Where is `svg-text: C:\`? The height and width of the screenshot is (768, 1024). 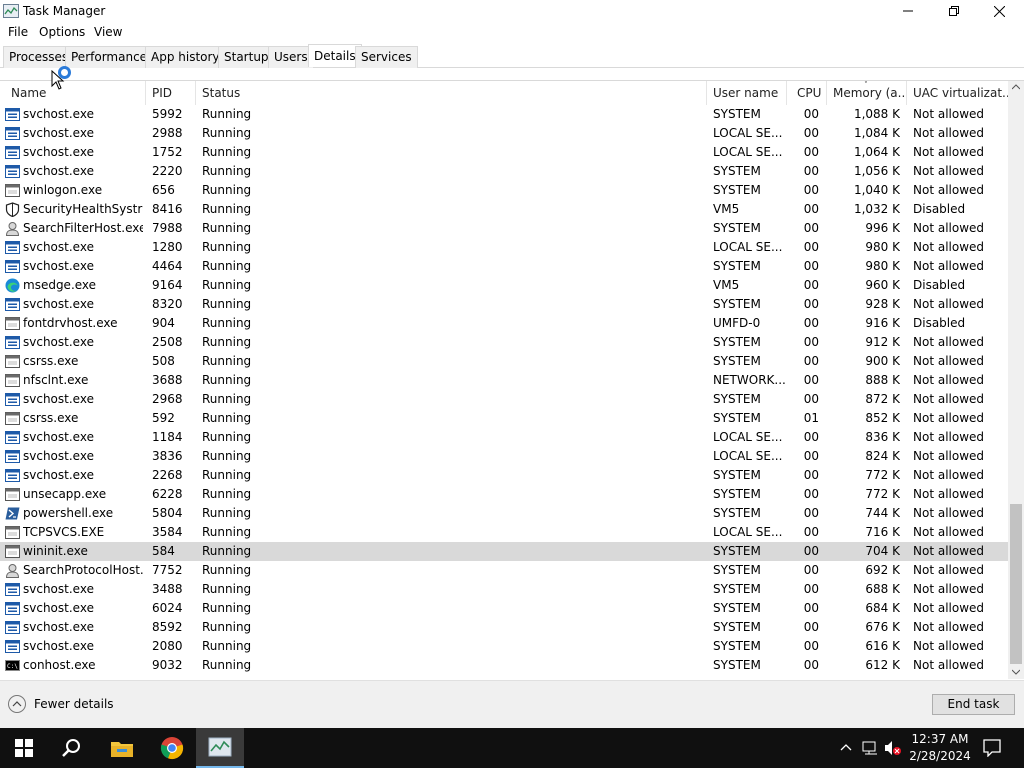 svg-text: C:\ is located at coordinates (12, 666).